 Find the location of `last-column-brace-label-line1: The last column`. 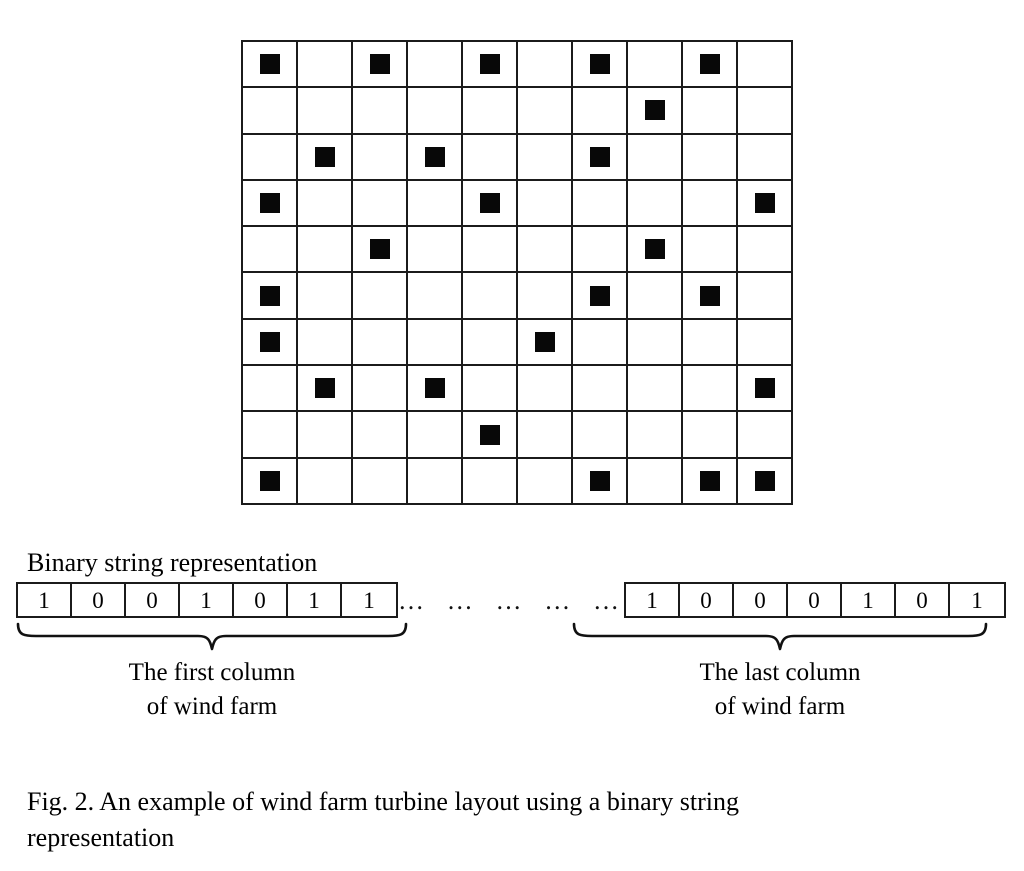

last-column-brace-label-line1: The last column is located at coordinates (780, 672).